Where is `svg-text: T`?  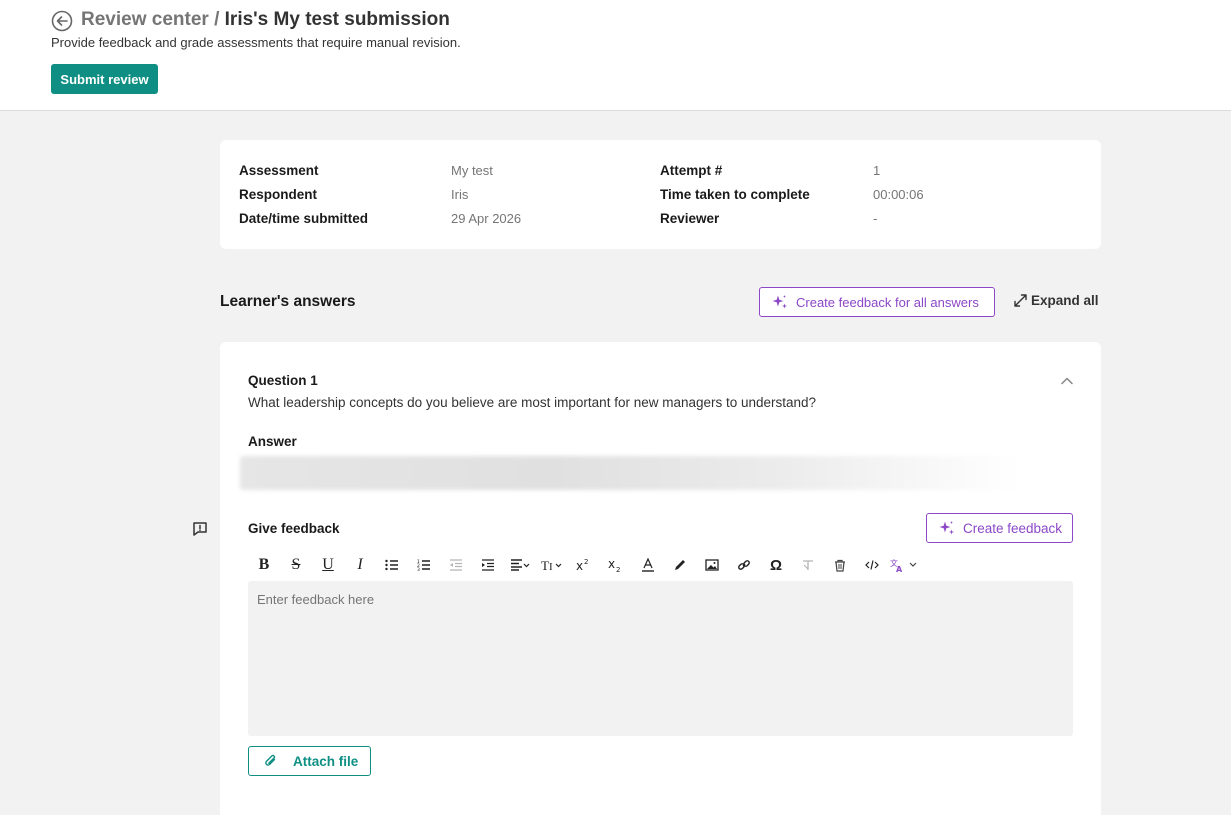
svg-text: T is located at coordinates (545, 565).